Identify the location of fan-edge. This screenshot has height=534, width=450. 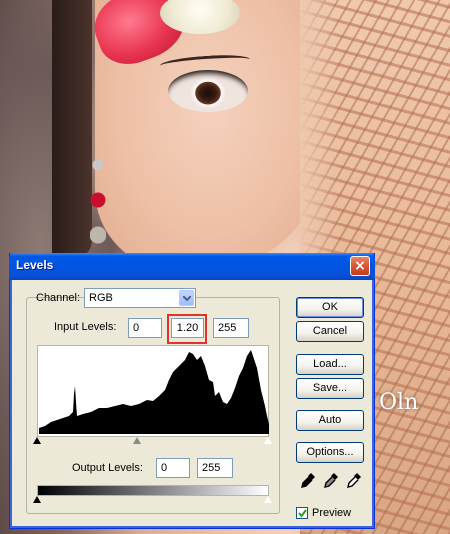
(320, 130).